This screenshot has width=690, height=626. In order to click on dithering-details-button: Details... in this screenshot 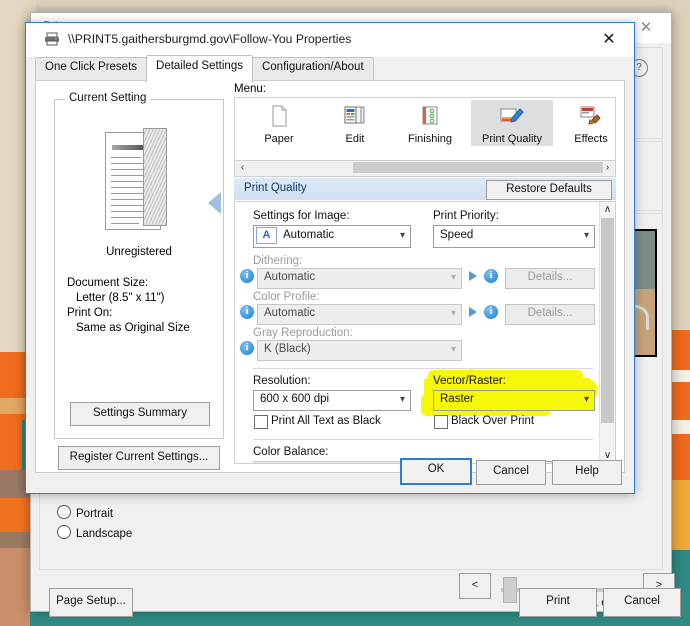, I will do `click(550, 278)`.